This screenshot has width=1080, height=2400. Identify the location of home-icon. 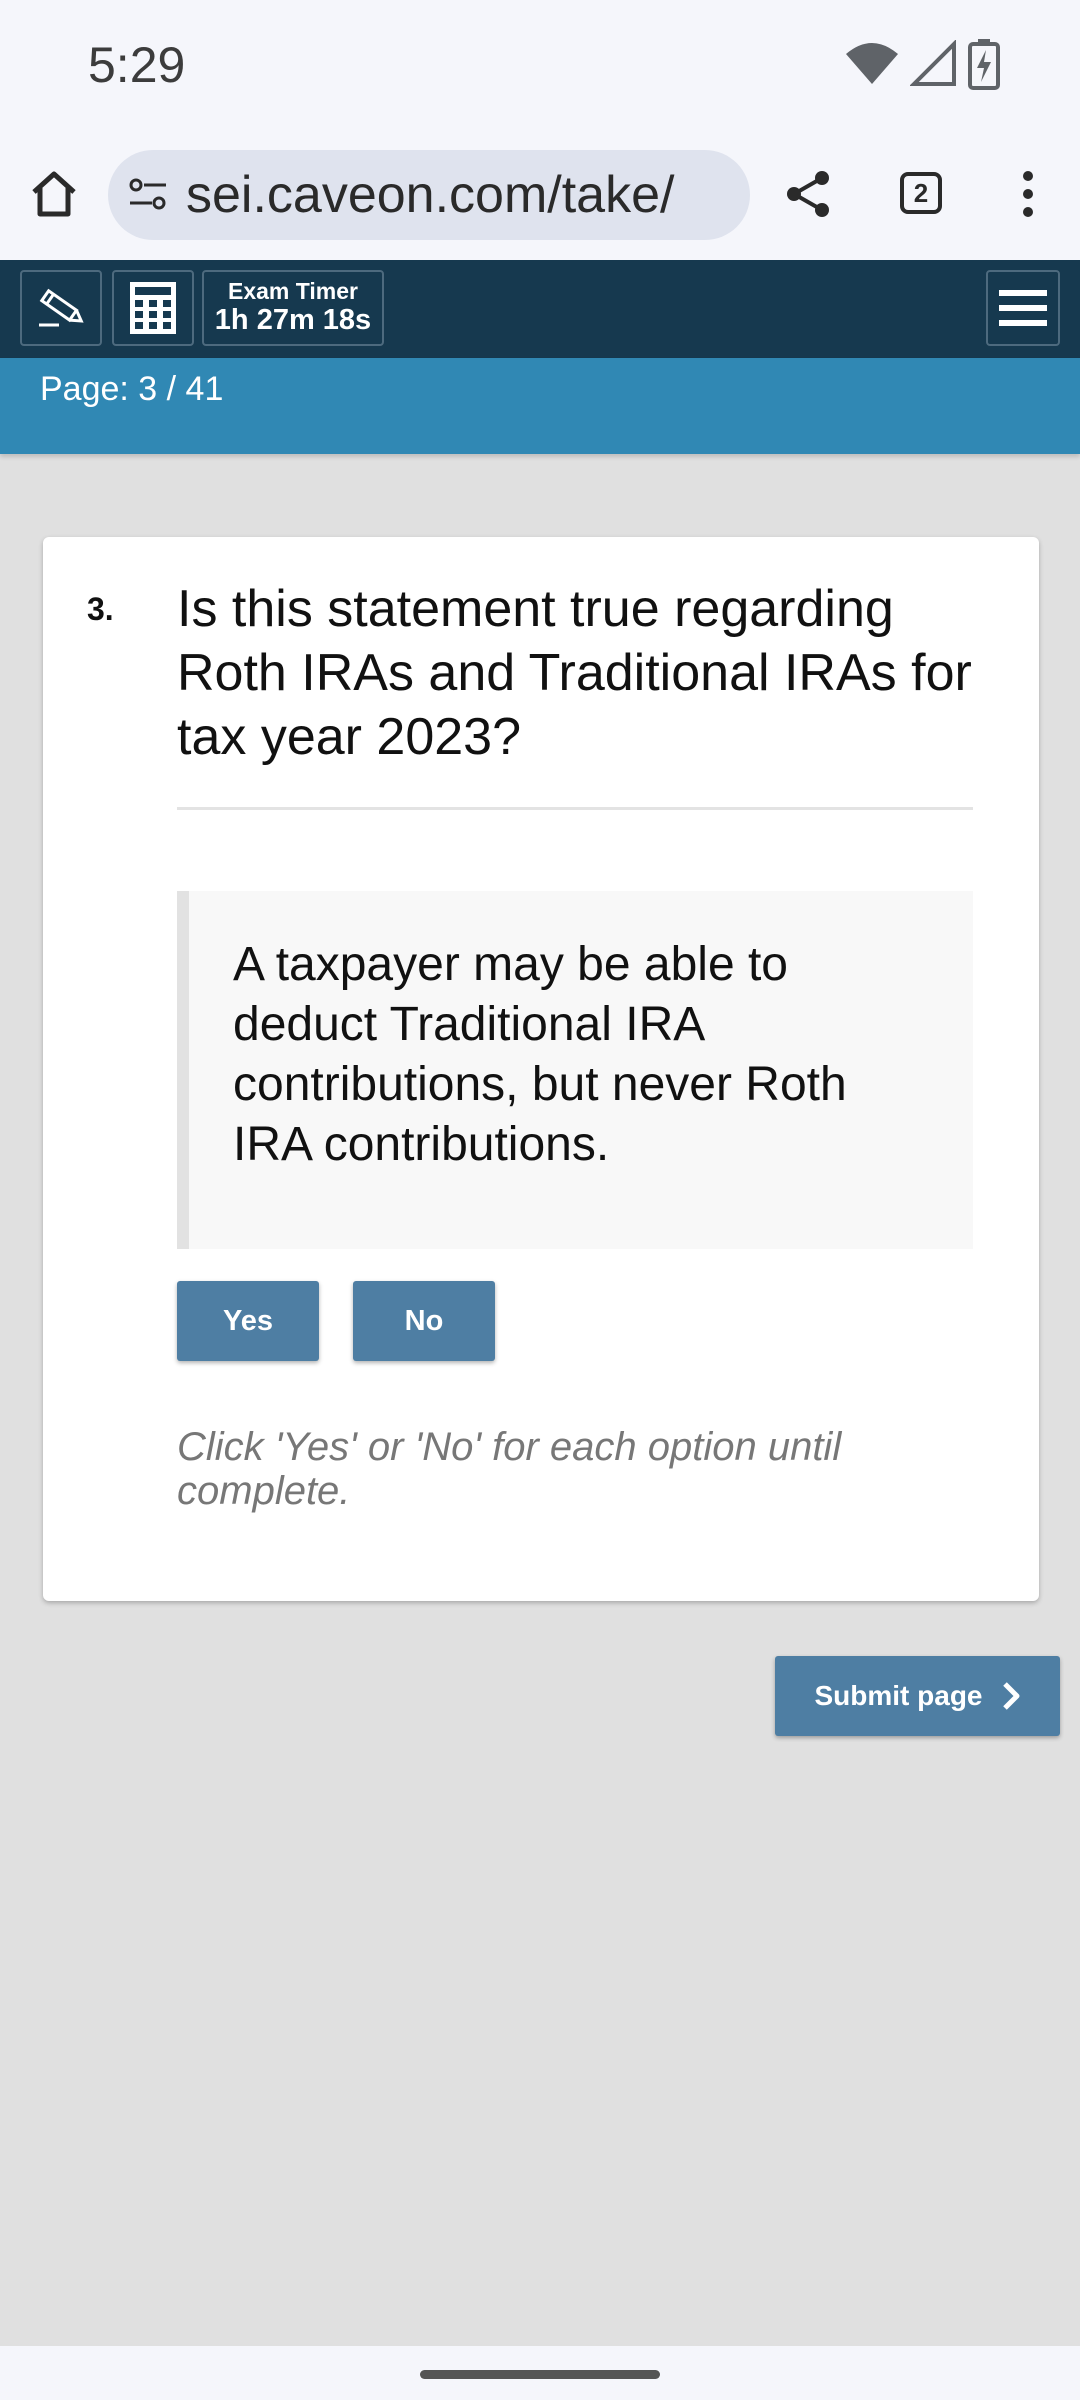
(54, 194).